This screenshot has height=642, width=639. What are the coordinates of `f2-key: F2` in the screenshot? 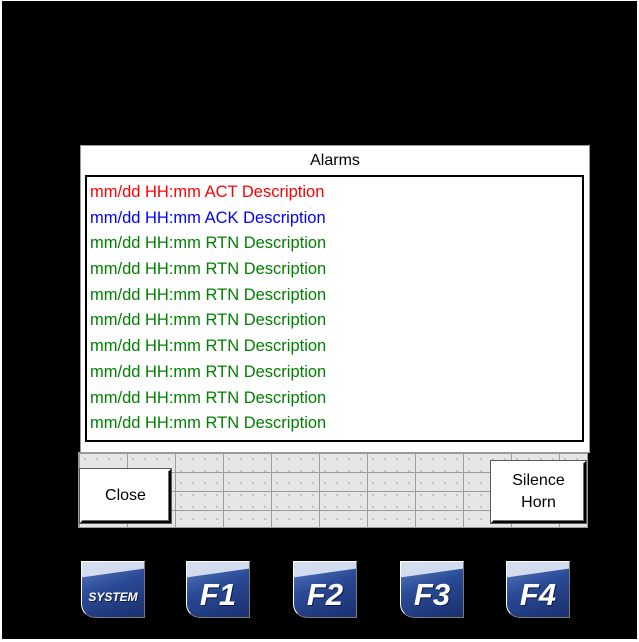 It's located at (325, 589).